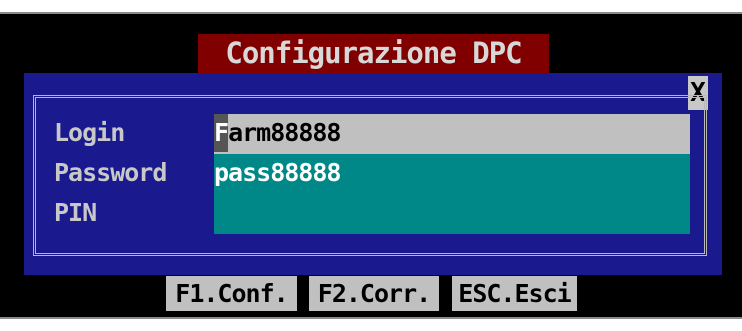 The width and height of the screenshot is (742, 331). I want to click on pin-input, so click(452, 214).